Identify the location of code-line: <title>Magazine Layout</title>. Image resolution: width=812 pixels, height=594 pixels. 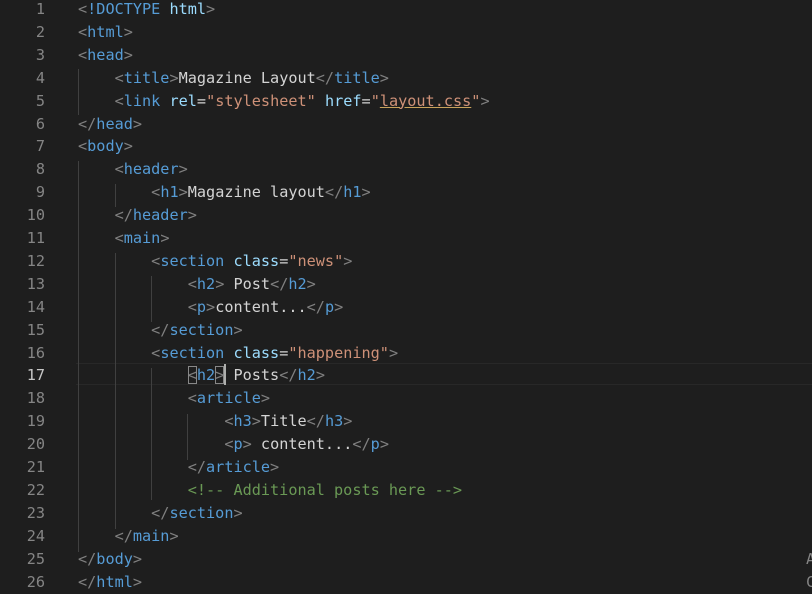
(233, 78).